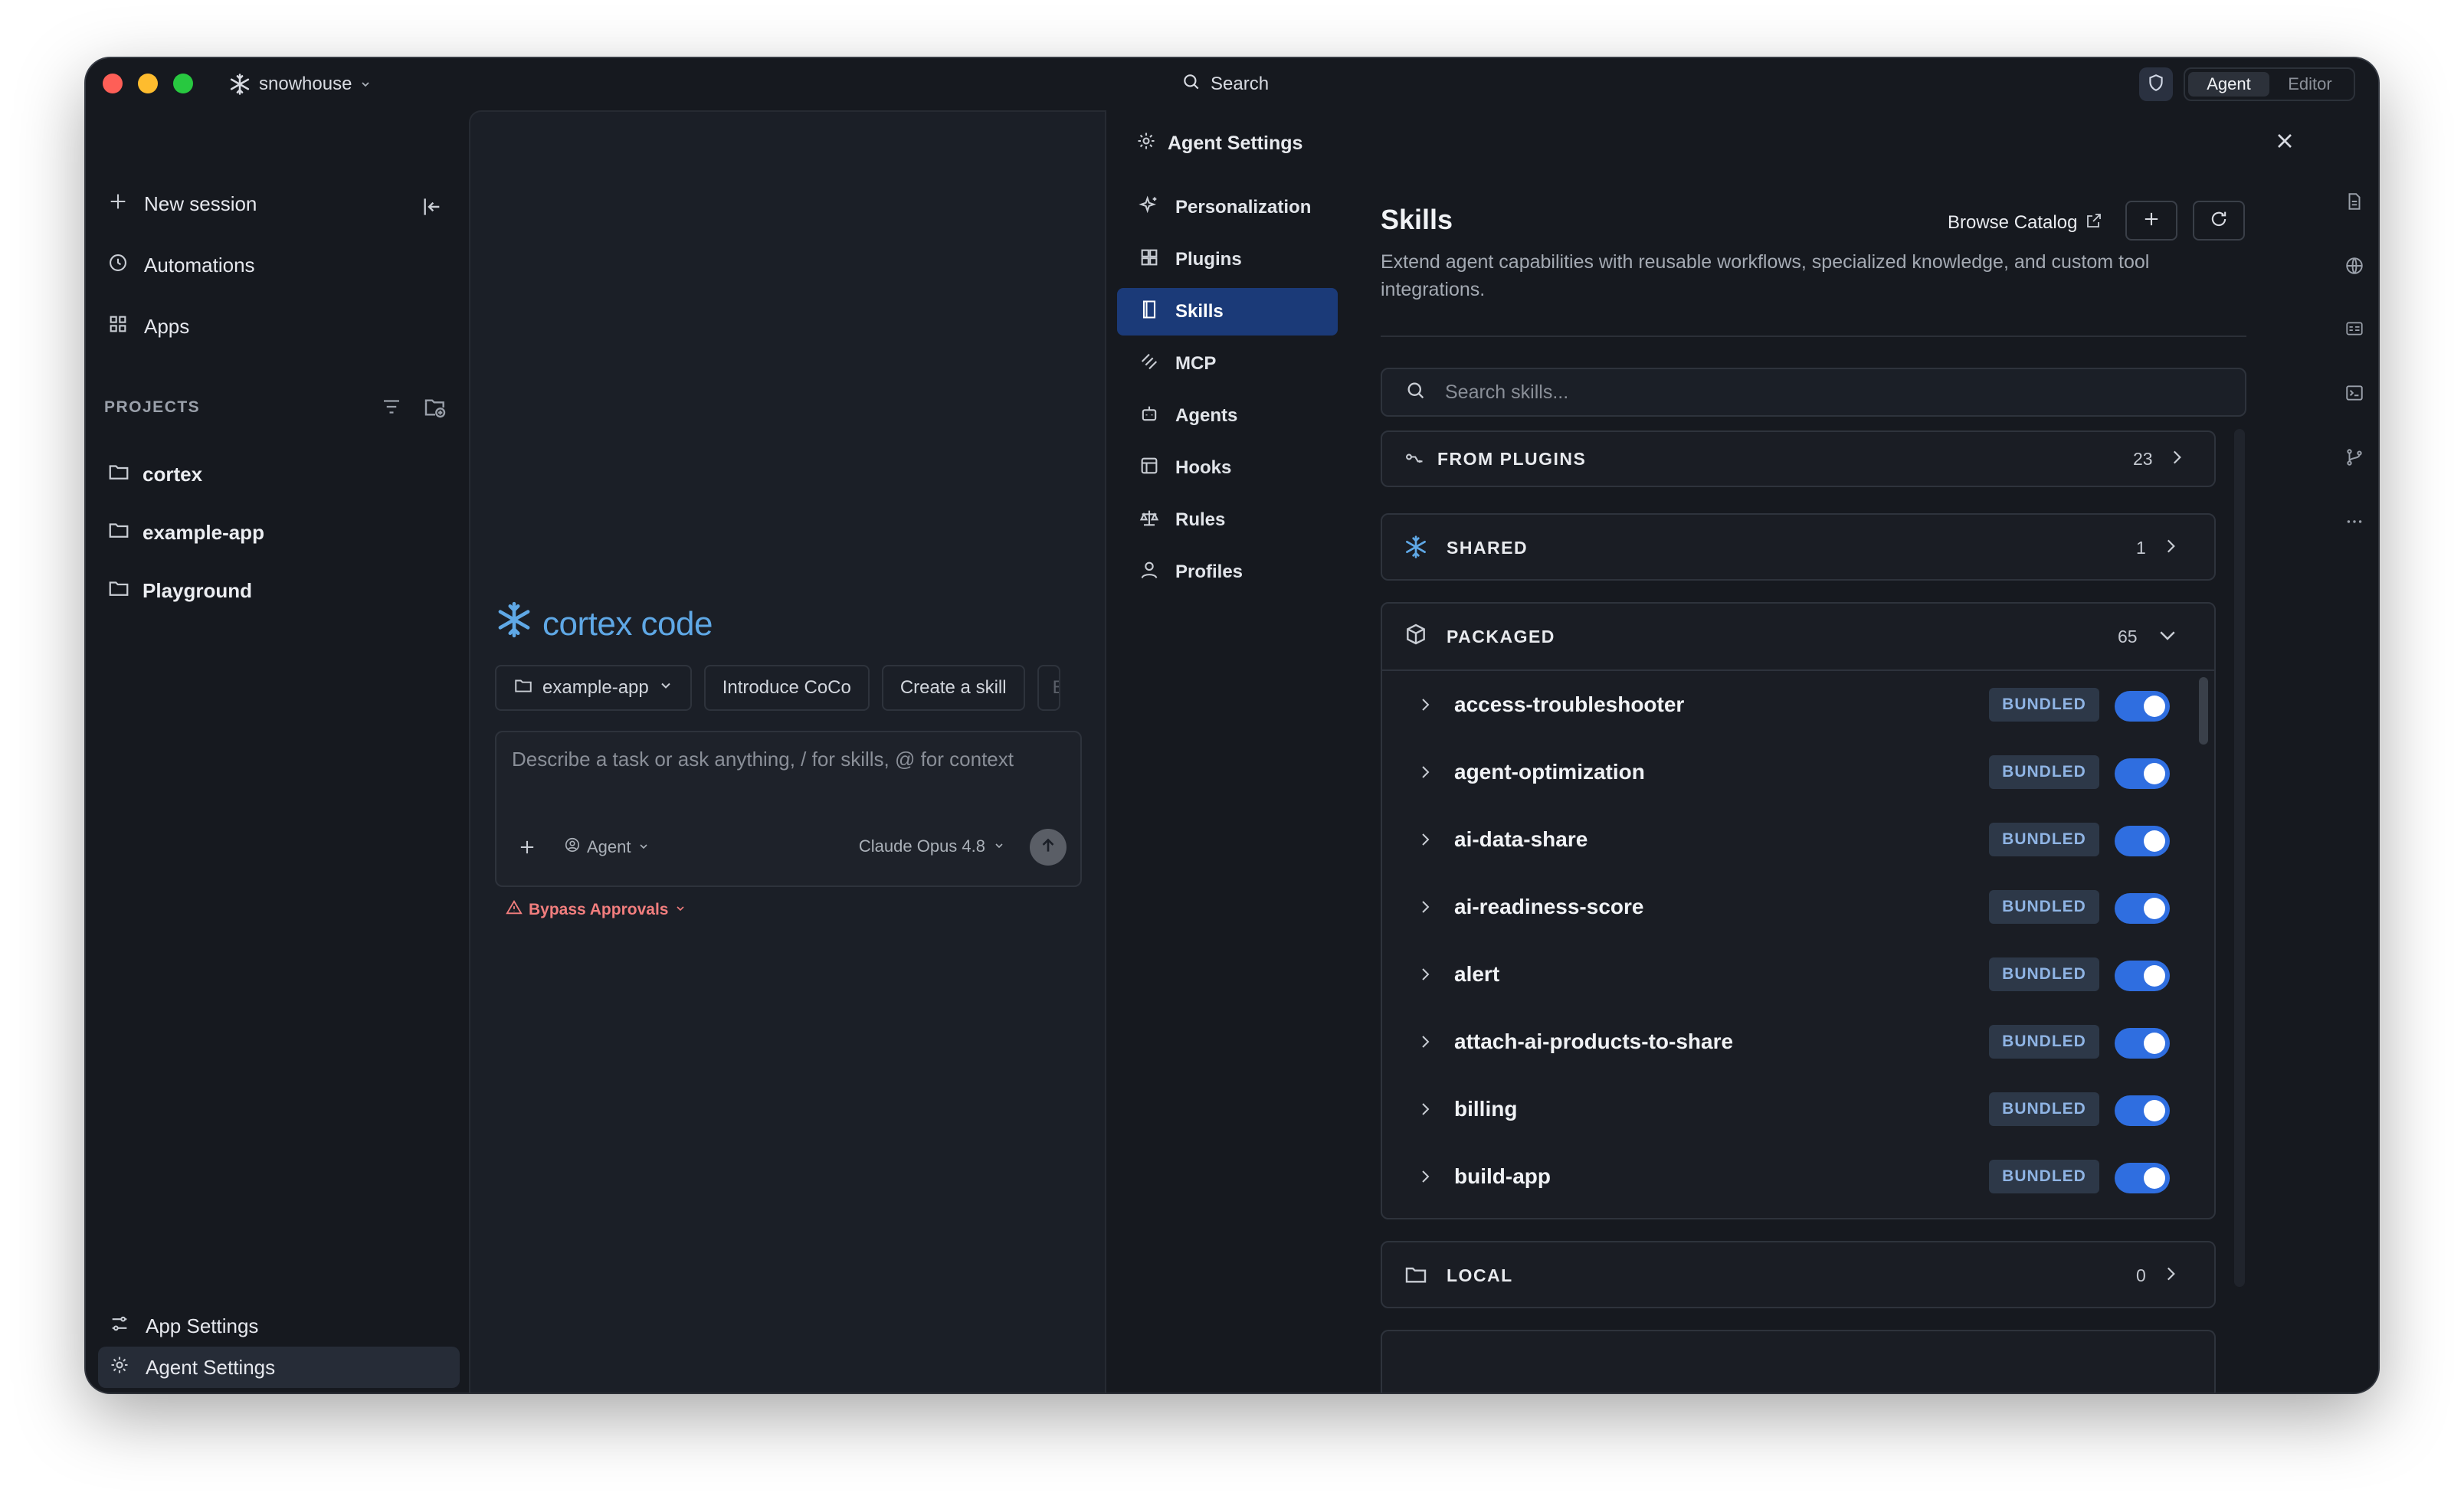  What do you see at coordinates (2310, 84) in the screenshot?
I see `mode-editor: Editor` at bounding box center [2310, 84].